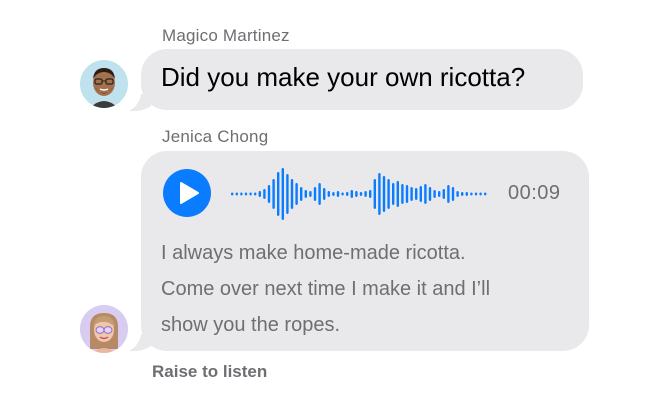 The width and height of the screenshot is (672, 406). I want to click on raise-to-listen-hint: Raise to listen, so click(210, 371).